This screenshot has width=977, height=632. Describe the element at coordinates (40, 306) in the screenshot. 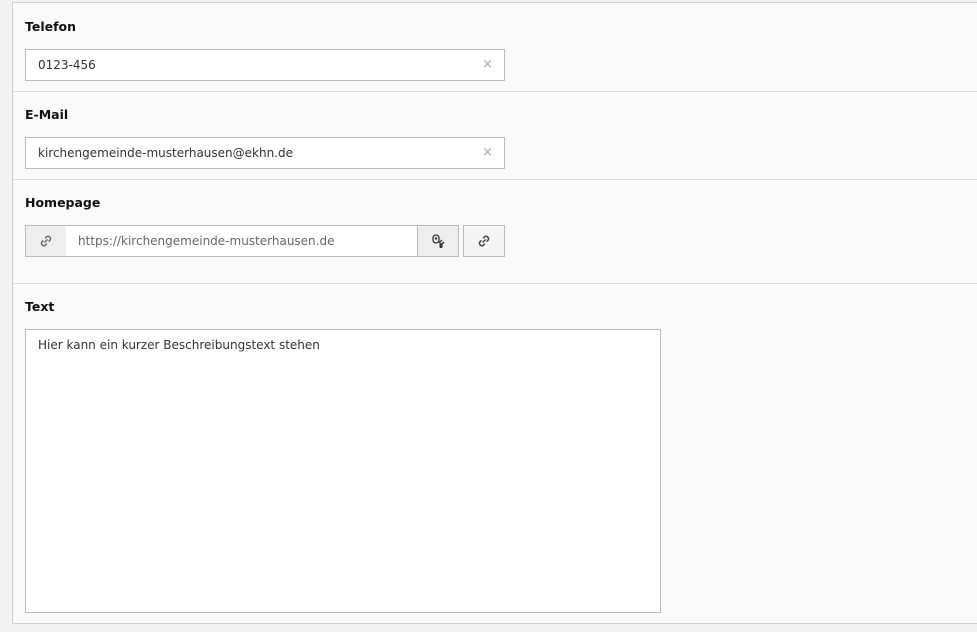

I see `text-label: Text` at that location.